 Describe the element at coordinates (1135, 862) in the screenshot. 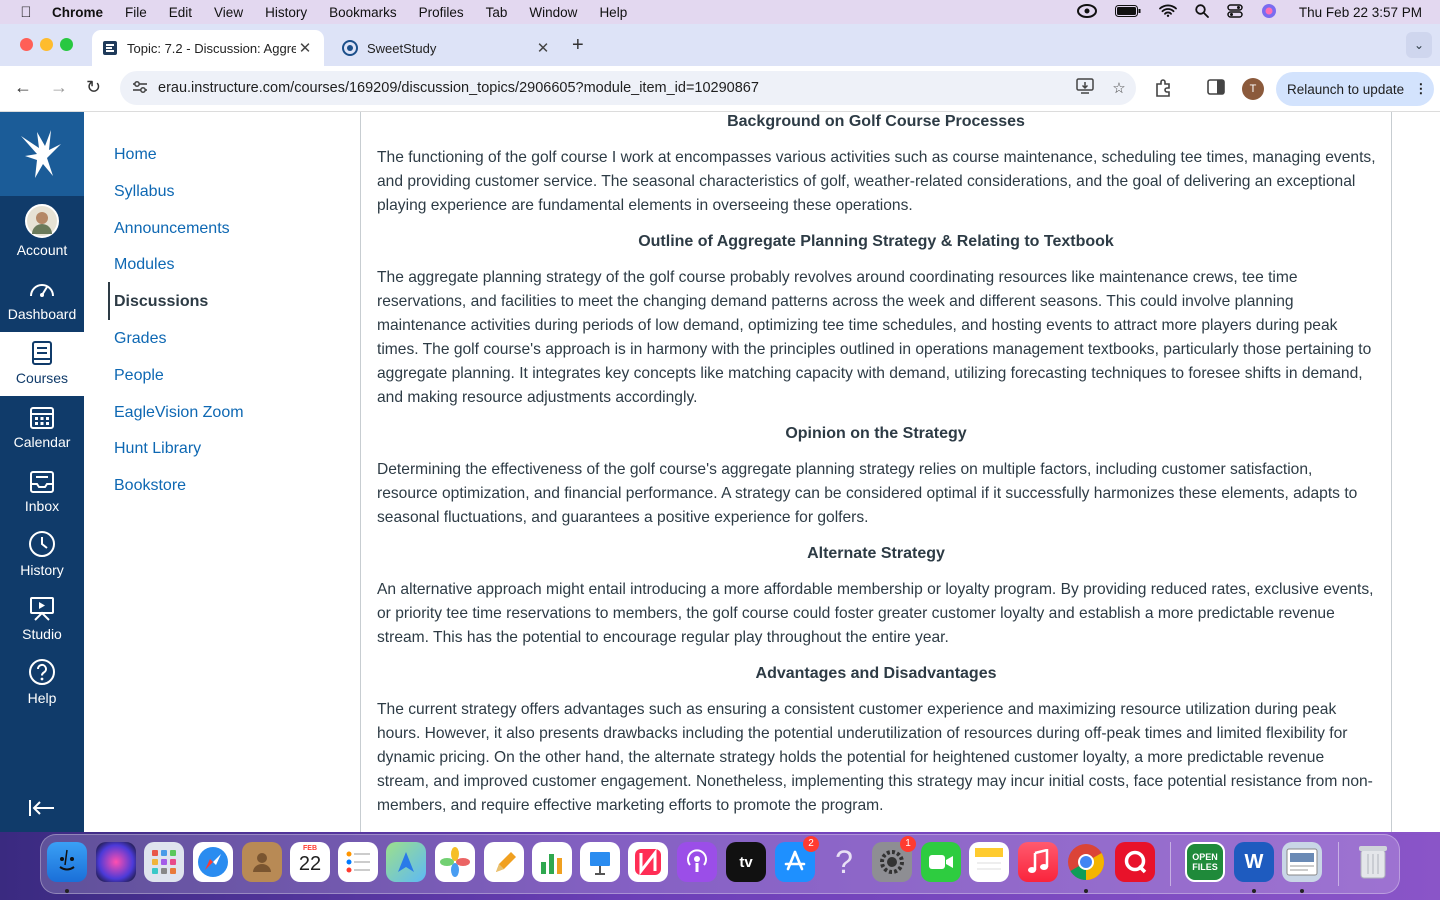

I see `quip-icon` at that location.